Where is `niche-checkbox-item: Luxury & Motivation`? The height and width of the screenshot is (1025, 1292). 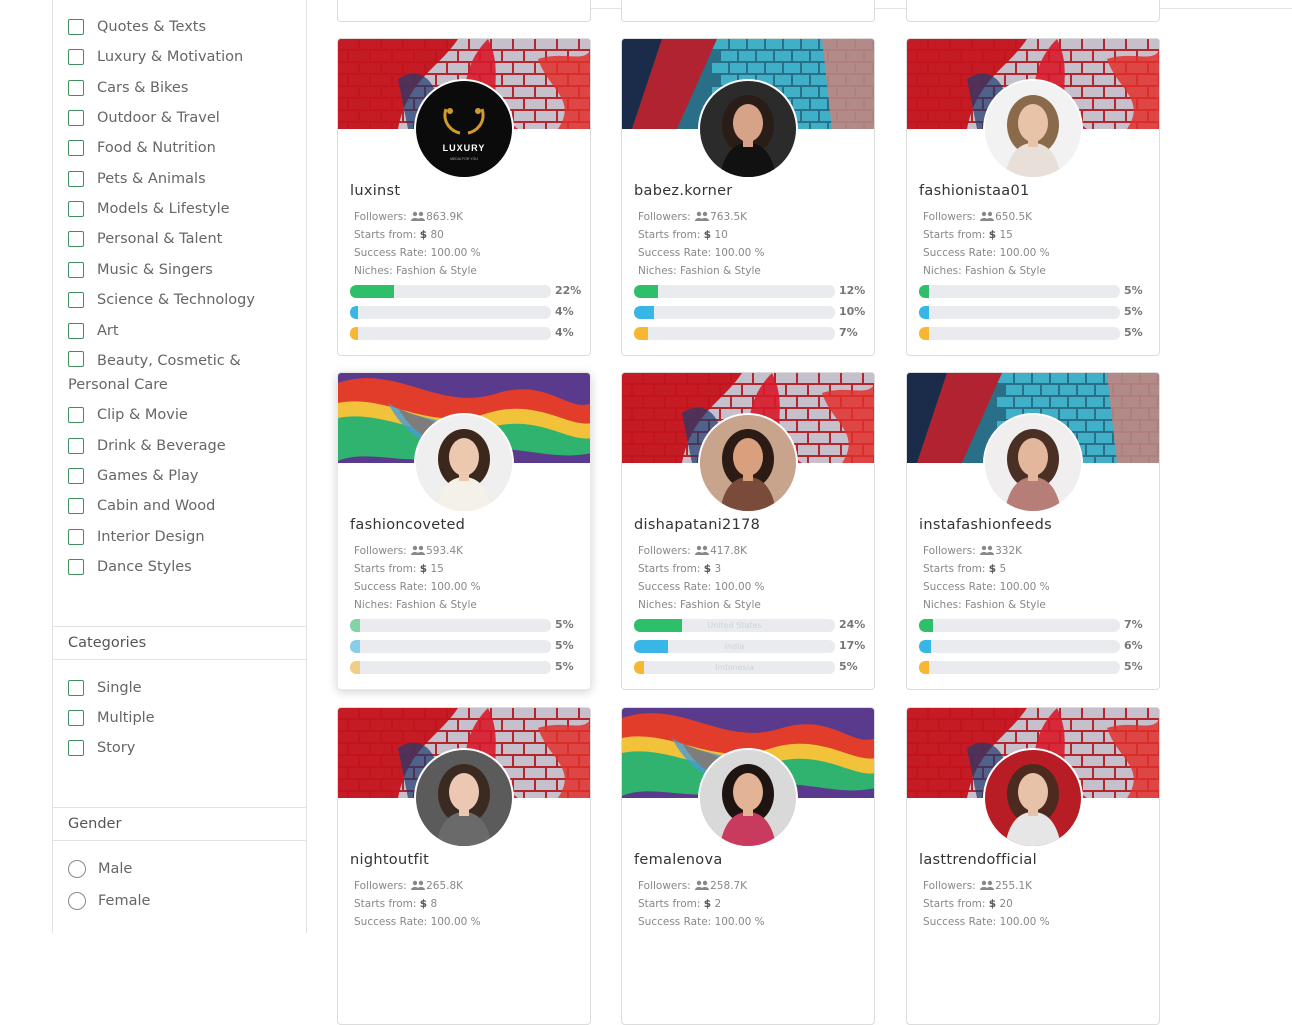 niche-checkbox-item: Luxury & Motivation is located at coordinates (184, 57).